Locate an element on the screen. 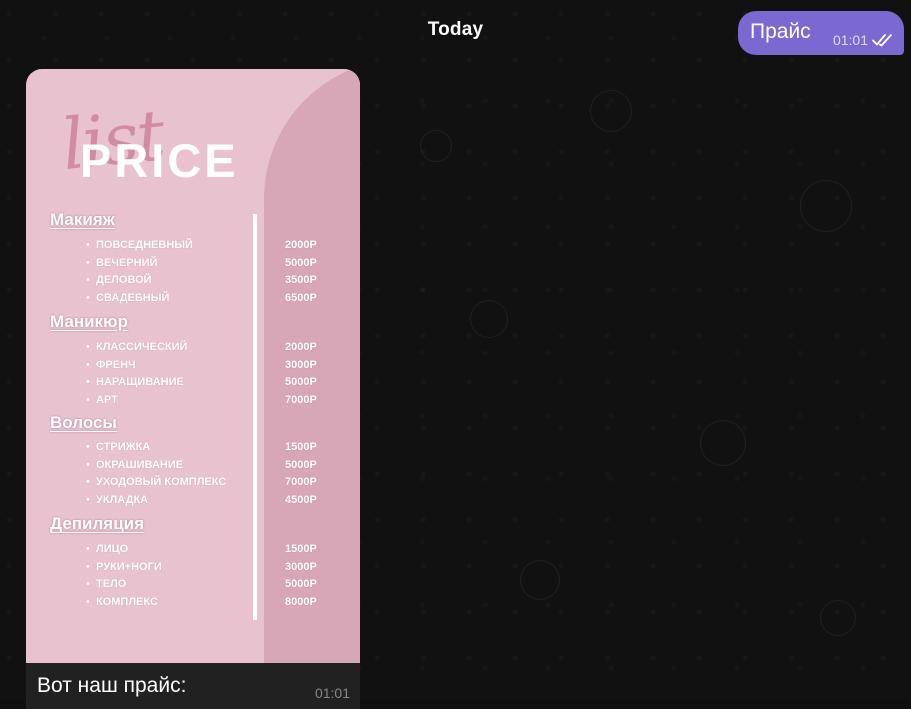  price-list-title: PRICE is located at coordinates (159, 160).